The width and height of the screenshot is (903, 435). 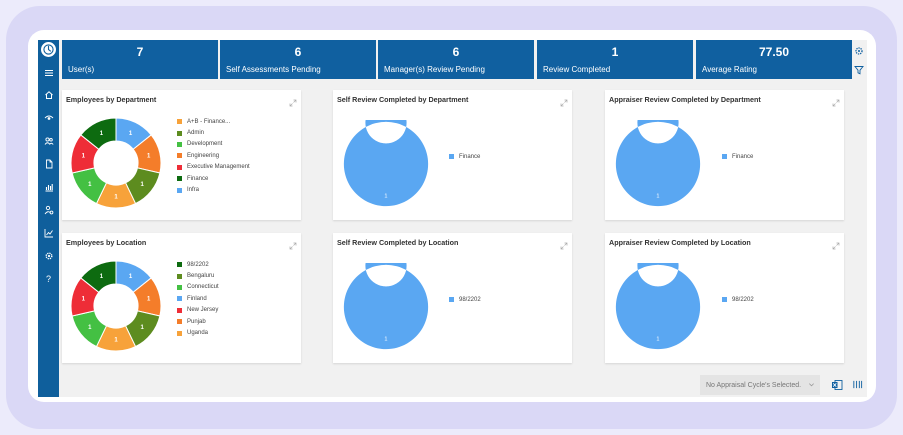 I want to click on chevron-down-icon, so click(x=811, y=385).